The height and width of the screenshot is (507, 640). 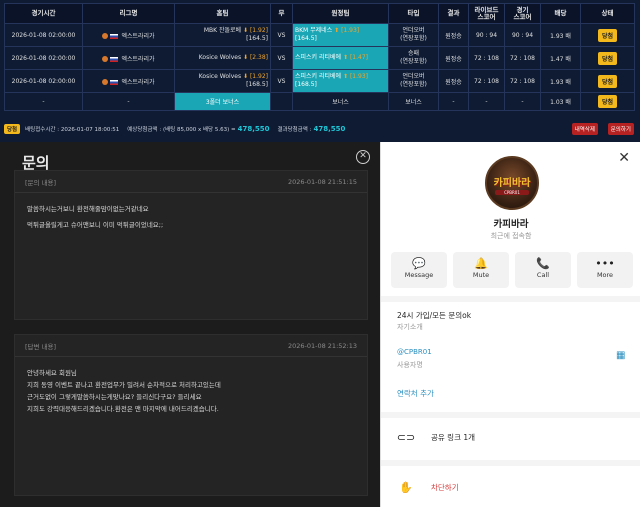 I want to click on column-header: 결과, so click(x=453, y=13).